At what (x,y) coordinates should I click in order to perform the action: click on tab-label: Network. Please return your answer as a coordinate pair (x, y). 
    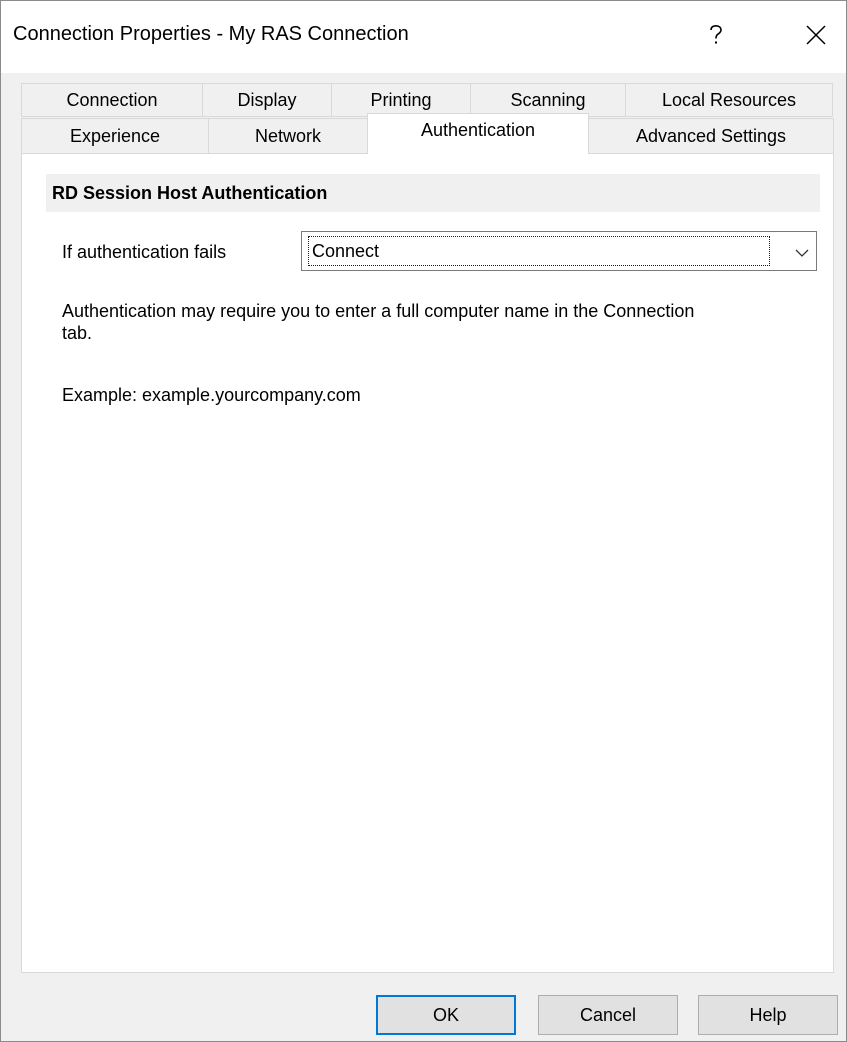
    Looking at the image, I should click on (287, 135).